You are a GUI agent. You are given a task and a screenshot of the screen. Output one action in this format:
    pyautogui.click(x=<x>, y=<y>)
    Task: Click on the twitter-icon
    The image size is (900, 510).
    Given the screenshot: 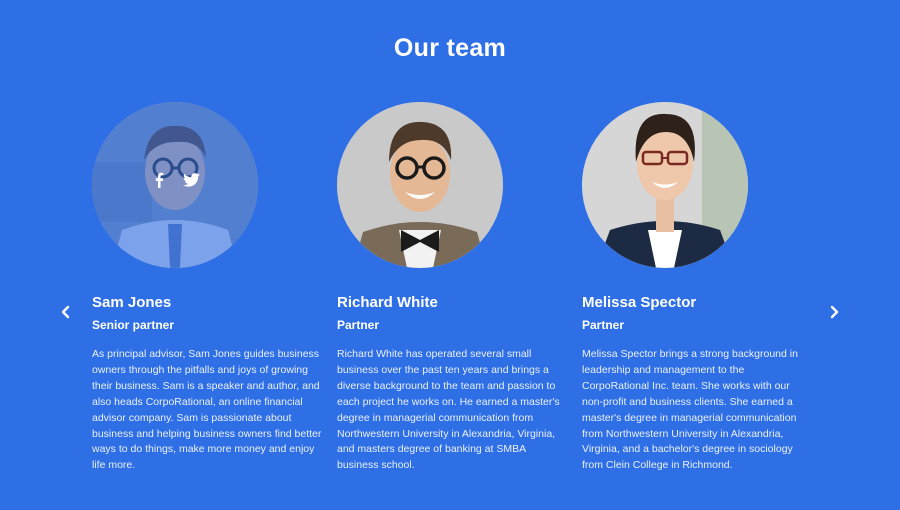 What is the action you would take?
    pyautogui.click(x=191, y=180)
    